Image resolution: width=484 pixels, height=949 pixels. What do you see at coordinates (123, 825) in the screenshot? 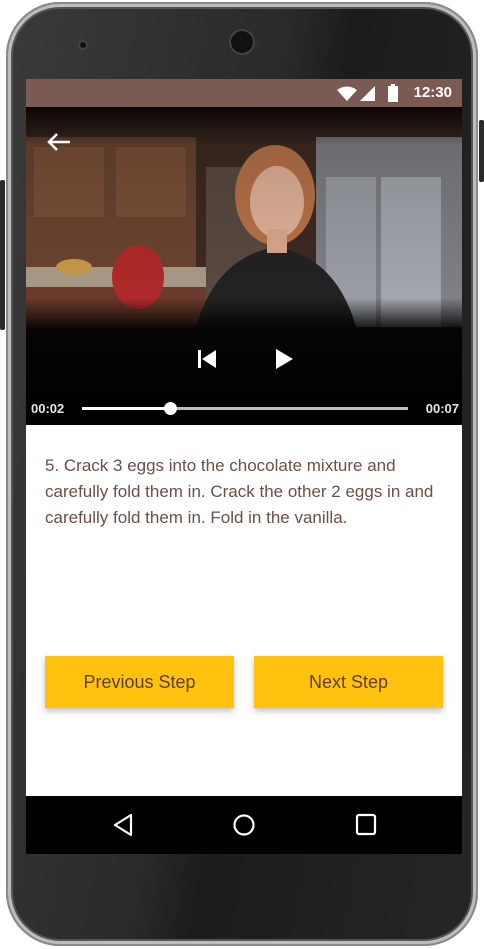
I see `nav-back-icon` at bounding box center [123, 825].